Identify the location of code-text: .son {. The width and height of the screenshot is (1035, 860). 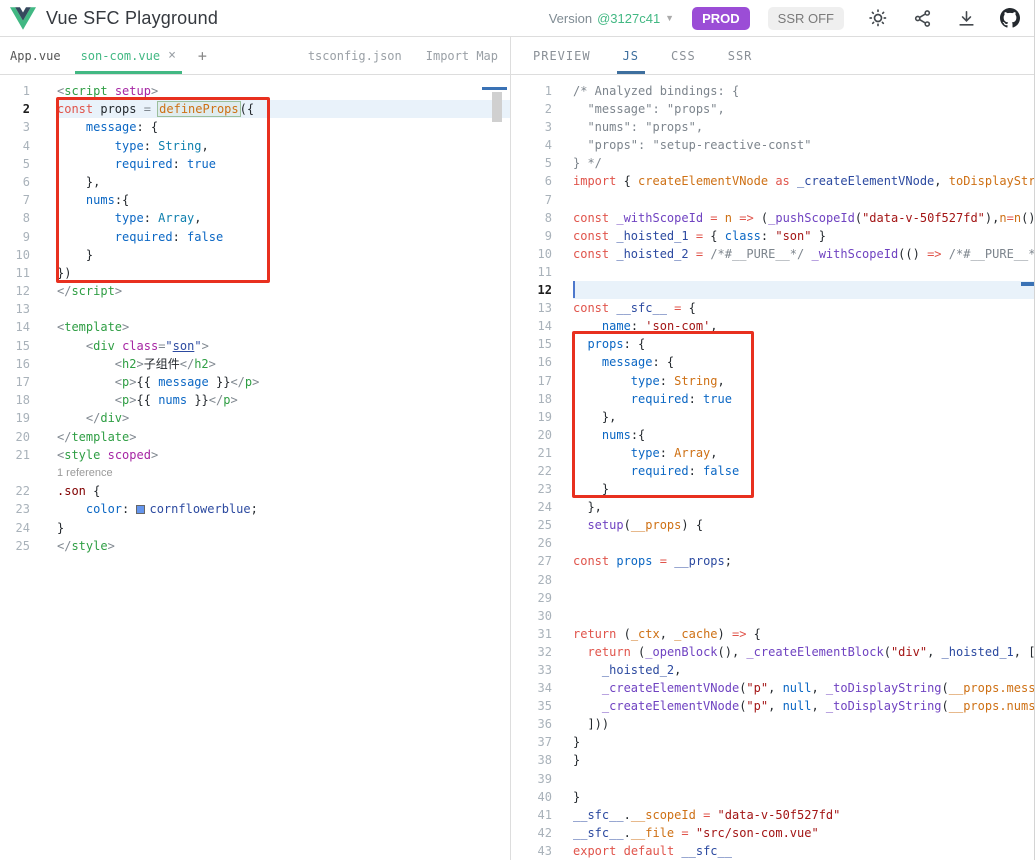
(283, 491).